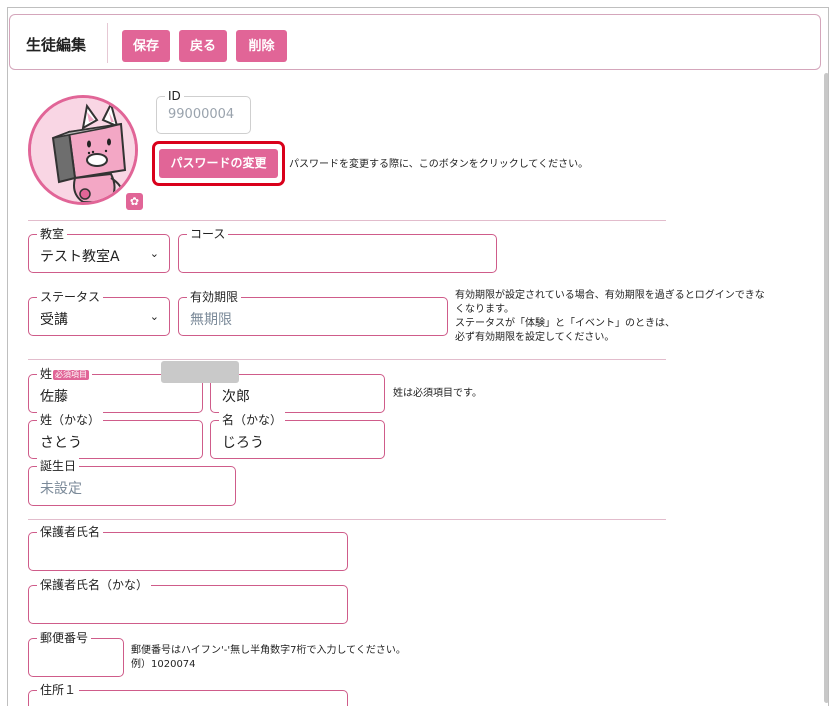 The height and width of the screenshot is (706, 836). I want to click on scrollbar-thumb, so click(826, 388).